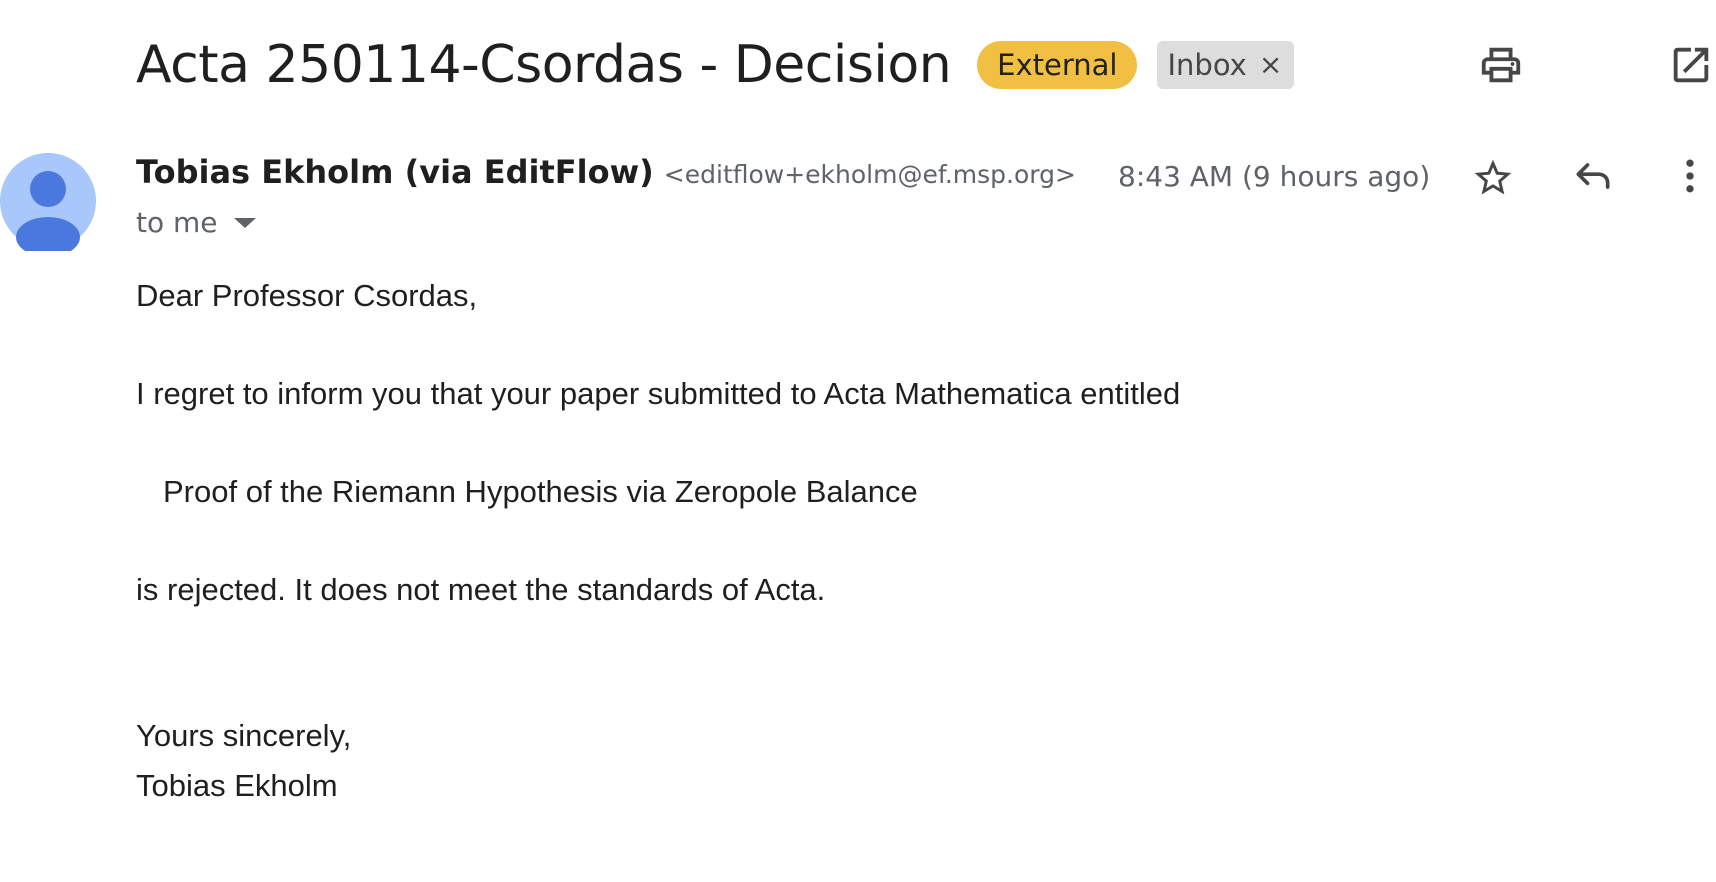  I want to click on more-vertical-icon, so click(1690, 176).